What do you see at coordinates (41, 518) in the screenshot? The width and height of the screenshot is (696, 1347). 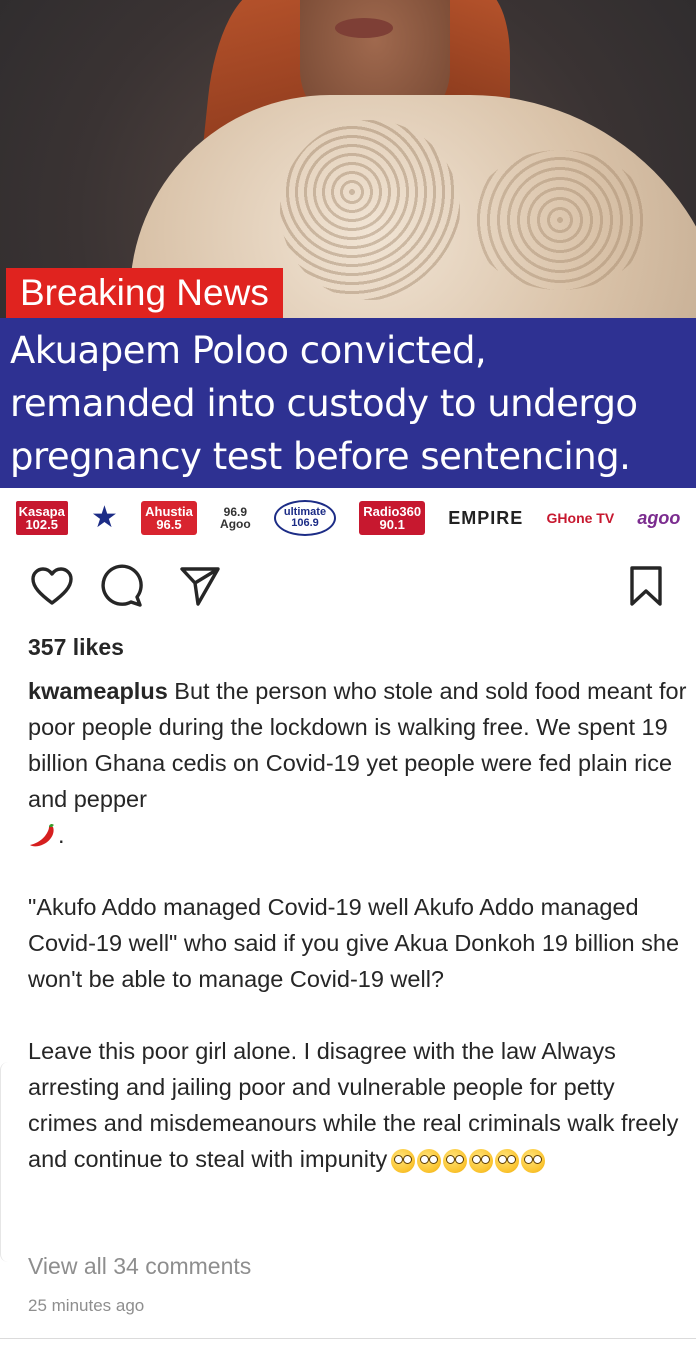 I see `kasapa-logo: Kasapa 102.5` at bounding box center [41, 518].